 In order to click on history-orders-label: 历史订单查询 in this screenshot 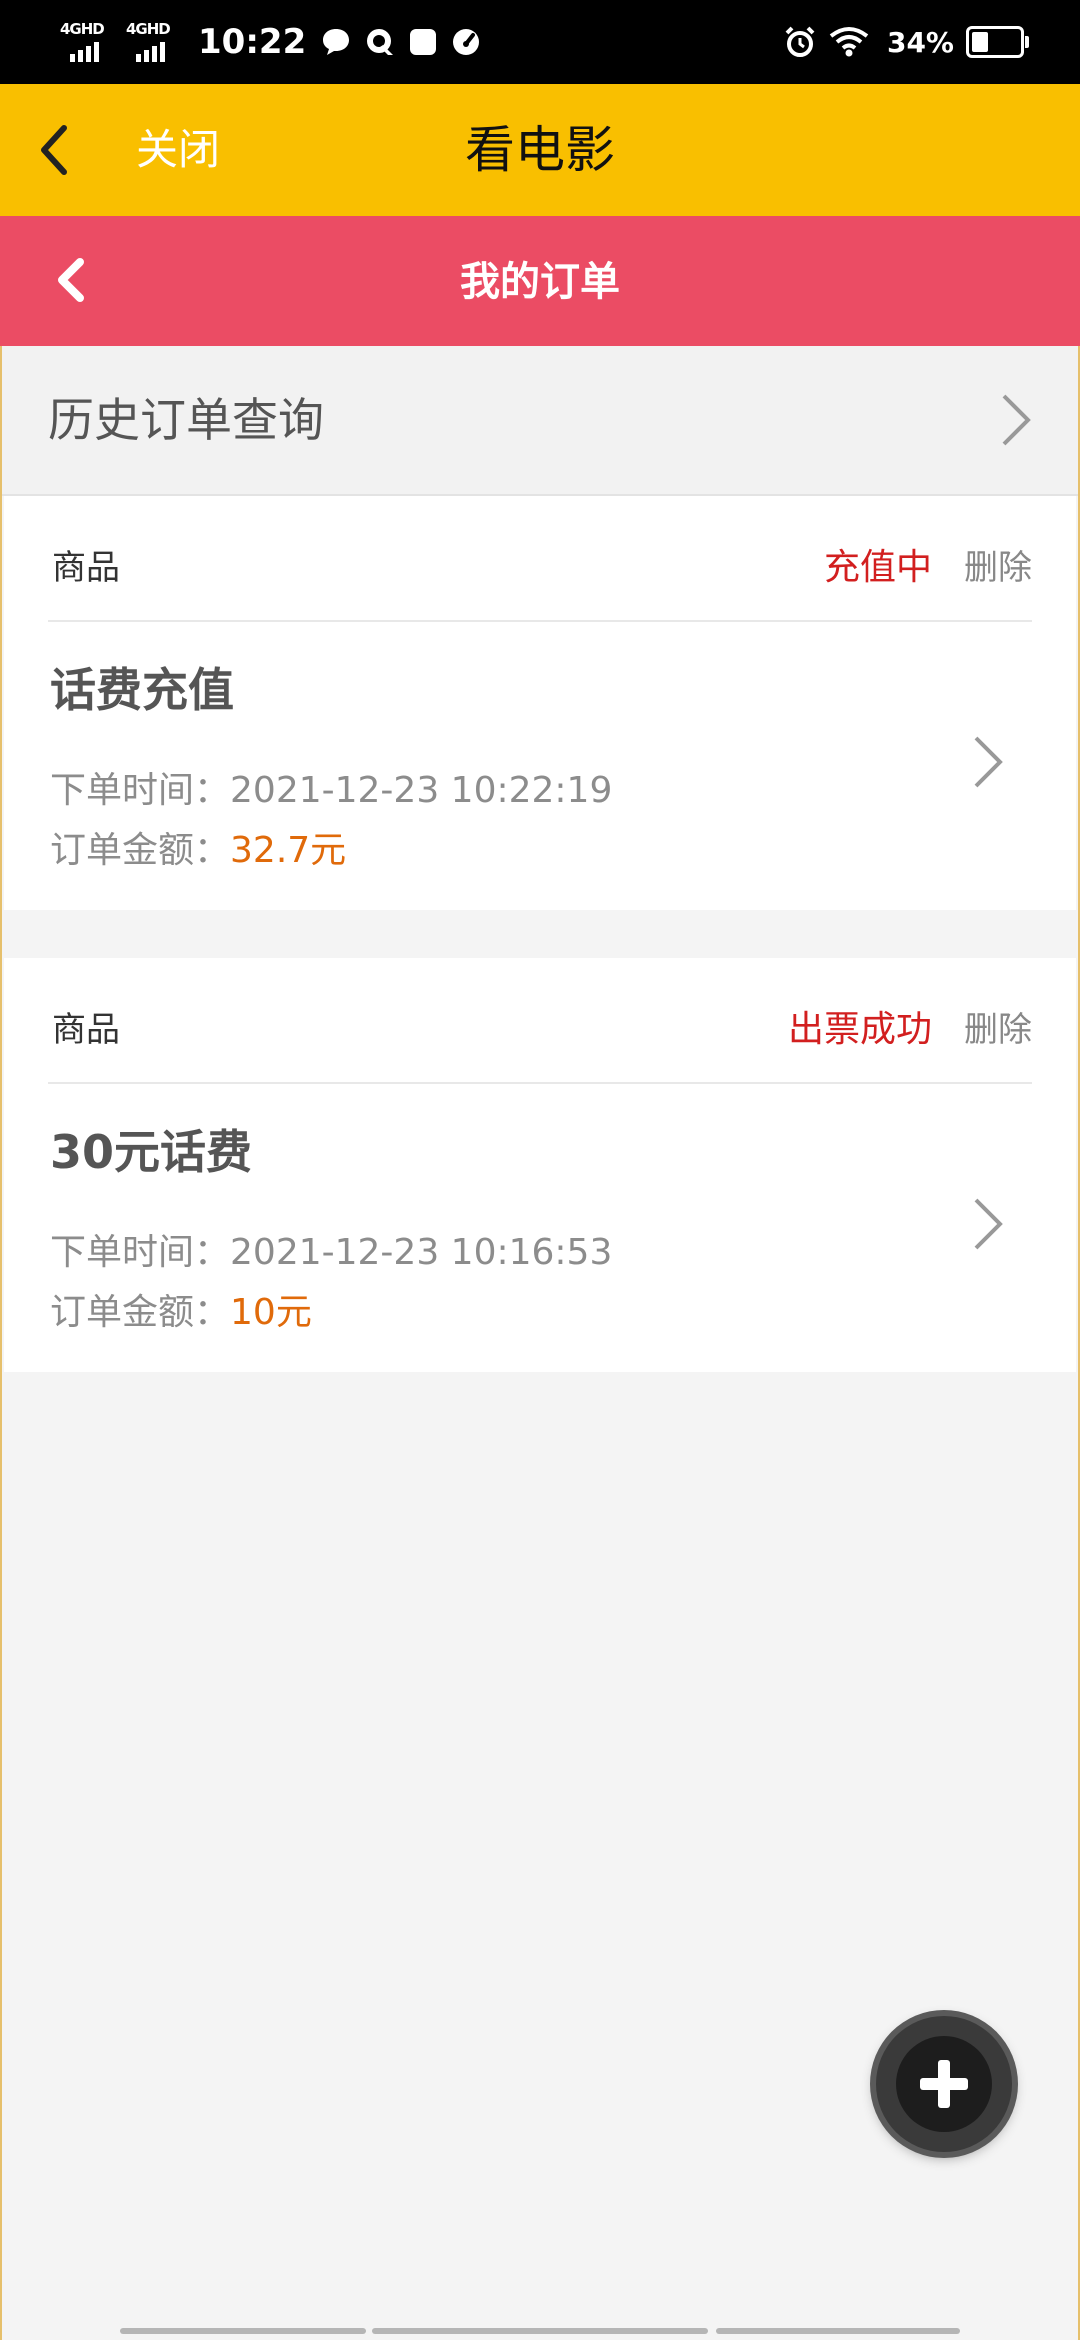, I will do `click(186, 420)`.